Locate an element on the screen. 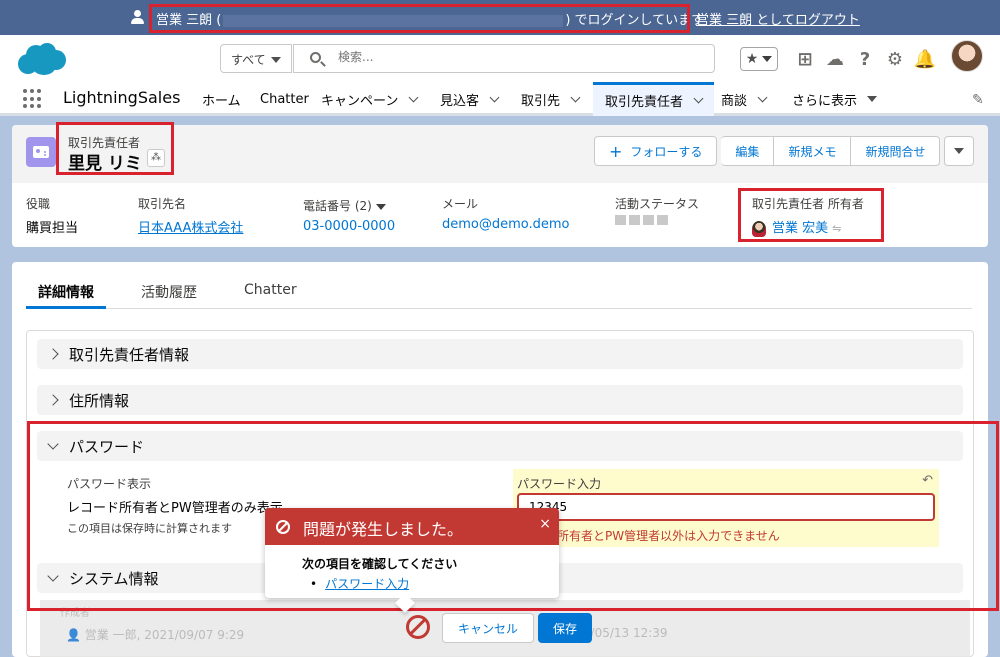 This screenshot has width=1000, height=657. password-input is located at coordinates (726, 507).